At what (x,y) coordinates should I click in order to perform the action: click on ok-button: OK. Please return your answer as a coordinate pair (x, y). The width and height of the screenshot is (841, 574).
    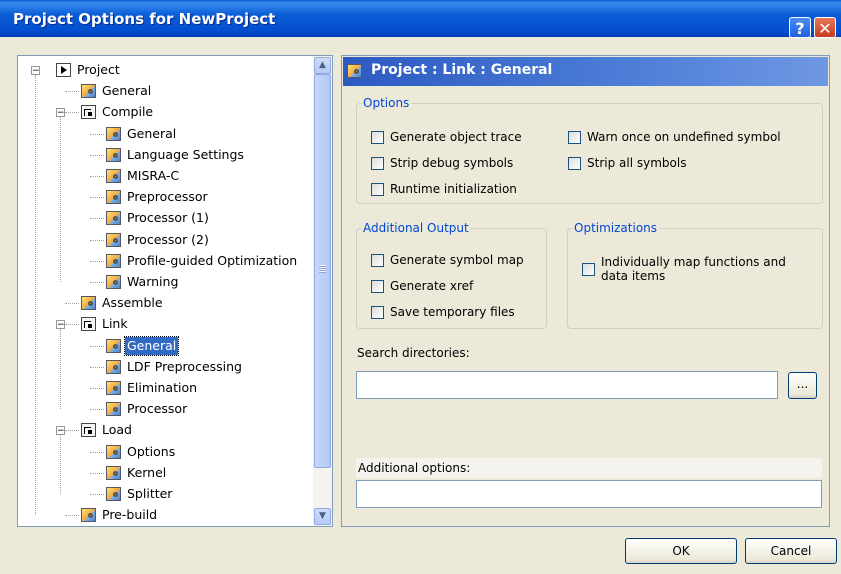
    Looking at the image, I should click on (681, 551).